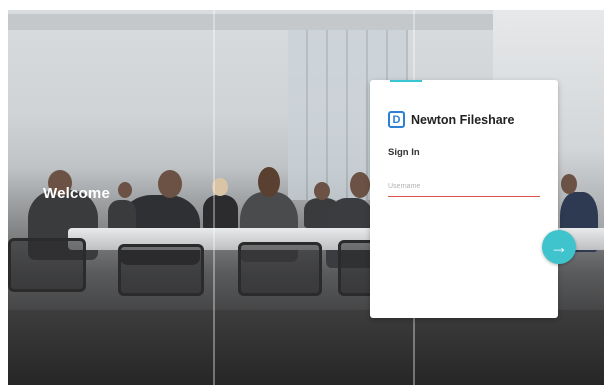  What do you see at coordinates (569, 184) in the screenshot?
I see `person-8-head` at bounding box center [569, 184].